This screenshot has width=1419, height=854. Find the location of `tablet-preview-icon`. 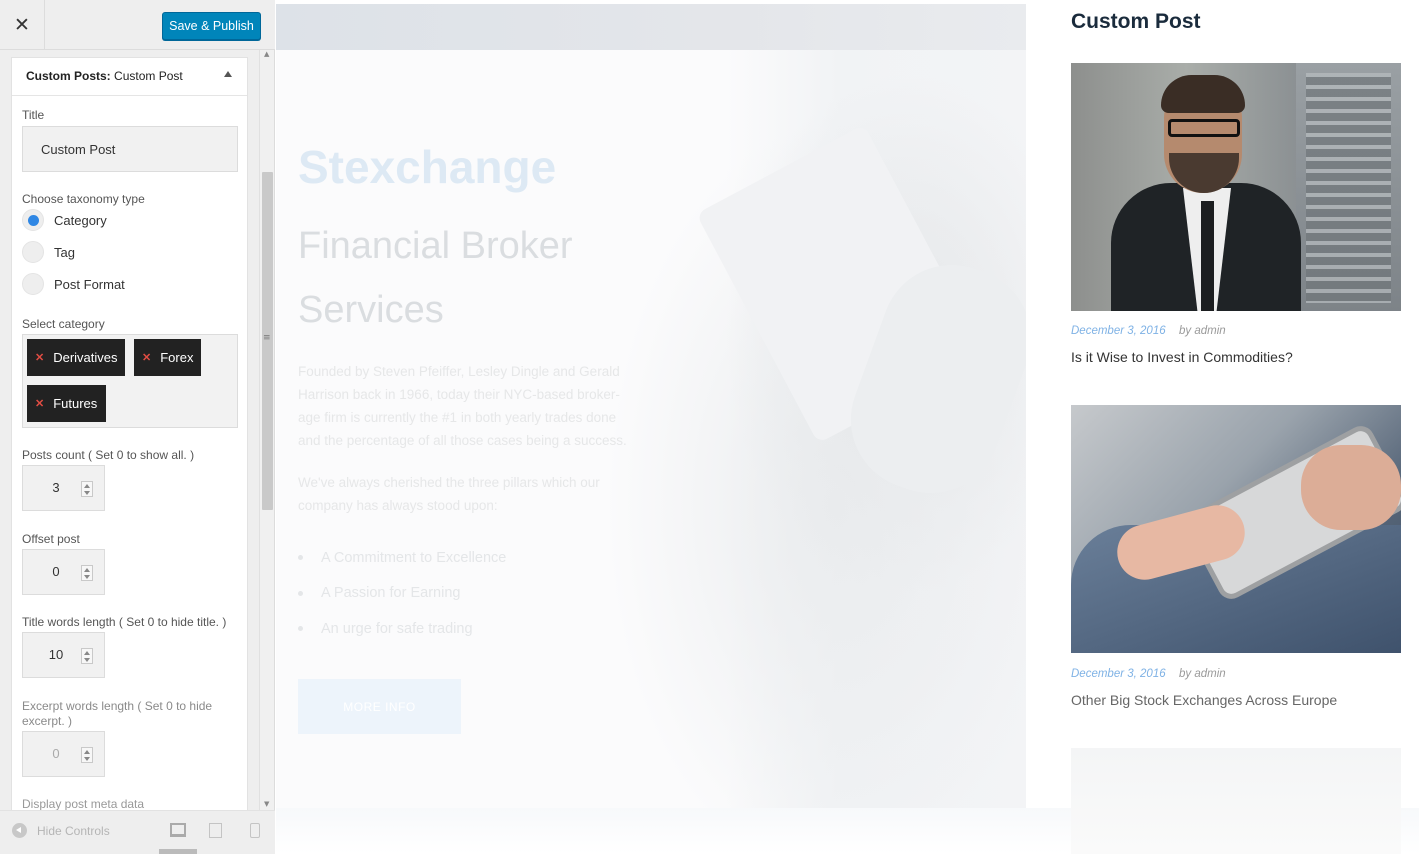

tablet-preview-icon is located at coordinates (215, 830).